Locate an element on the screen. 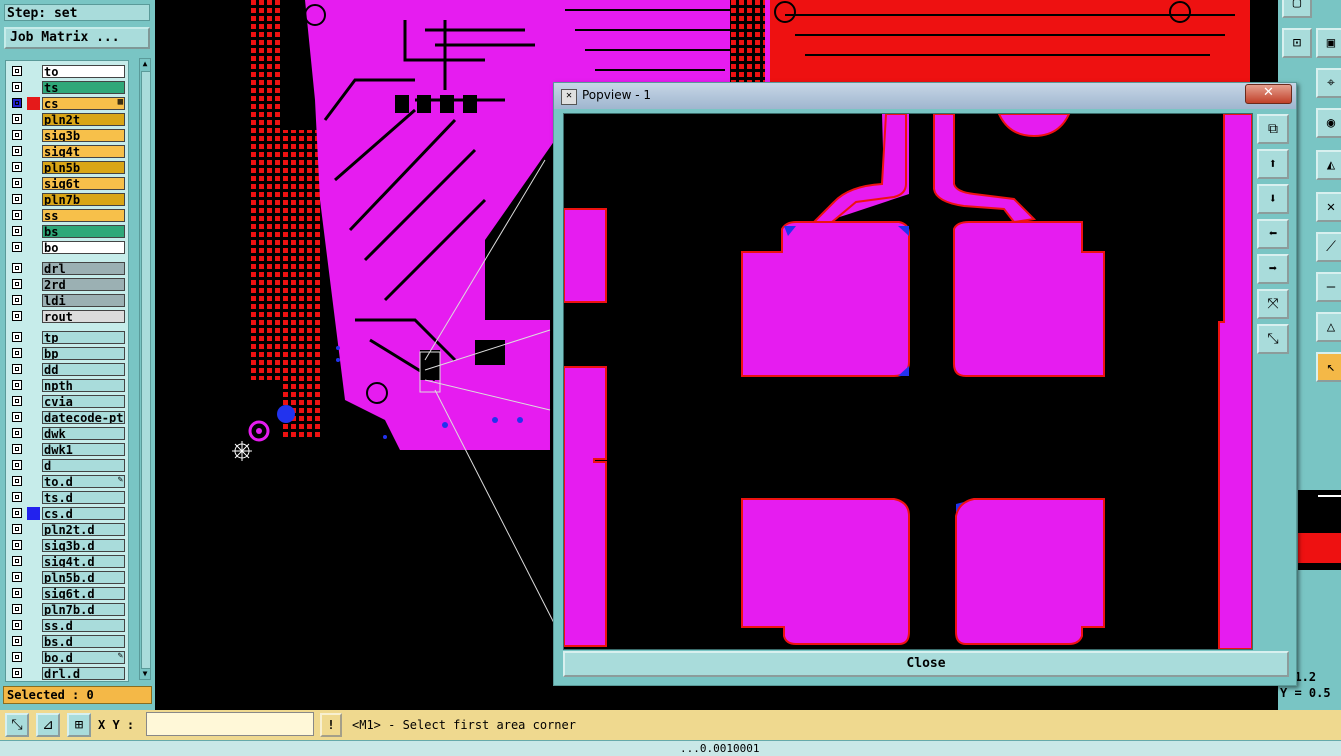  layer-row: ts is located at coordinates (67, 87).